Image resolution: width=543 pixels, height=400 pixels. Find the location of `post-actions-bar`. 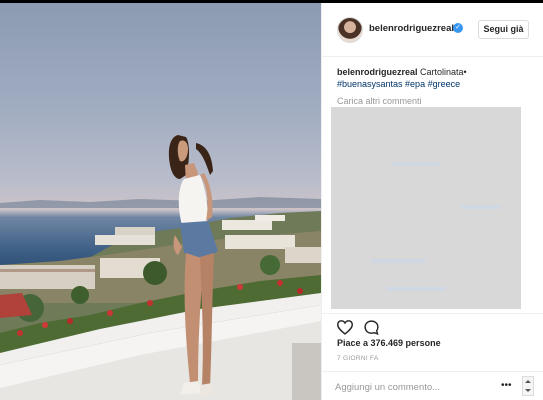

post-actions-bar is located at coordinates (432, 325).